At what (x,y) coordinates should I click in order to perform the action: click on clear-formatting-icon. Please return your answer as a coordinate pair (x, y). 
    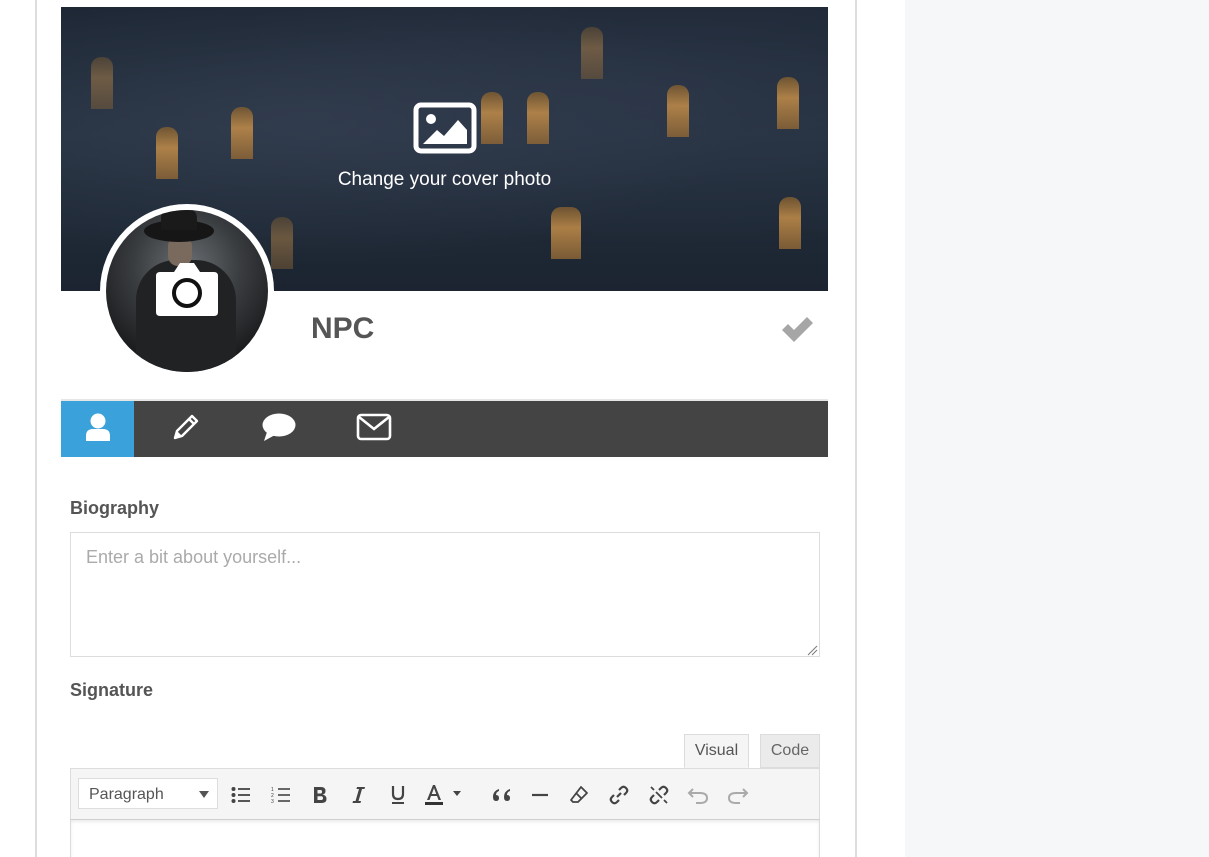
    Looking at the image, I should click on (579, 795).